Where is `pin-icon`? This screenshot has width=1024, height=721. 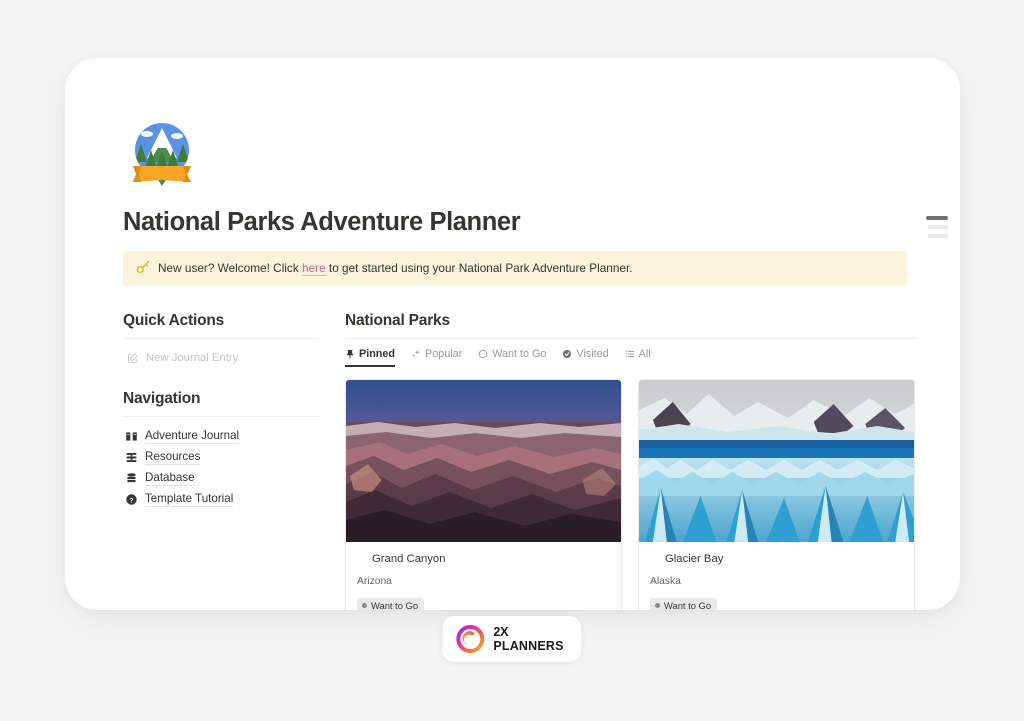 pin-icon is located at coordinates (350, 354).